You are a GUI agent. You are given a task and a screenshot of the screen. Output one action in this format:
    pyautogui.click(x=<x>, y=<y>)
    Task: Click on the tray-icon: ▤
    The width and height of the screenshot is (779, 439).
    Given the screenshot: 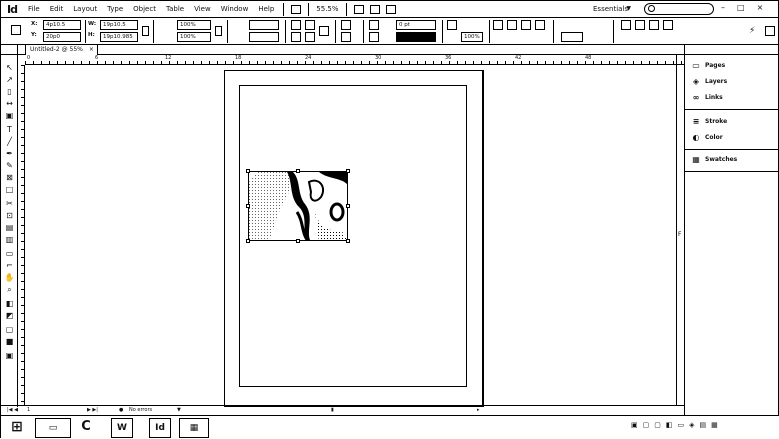 What is the action you would take?
    pyautogui.click(x=703, y=425)
    